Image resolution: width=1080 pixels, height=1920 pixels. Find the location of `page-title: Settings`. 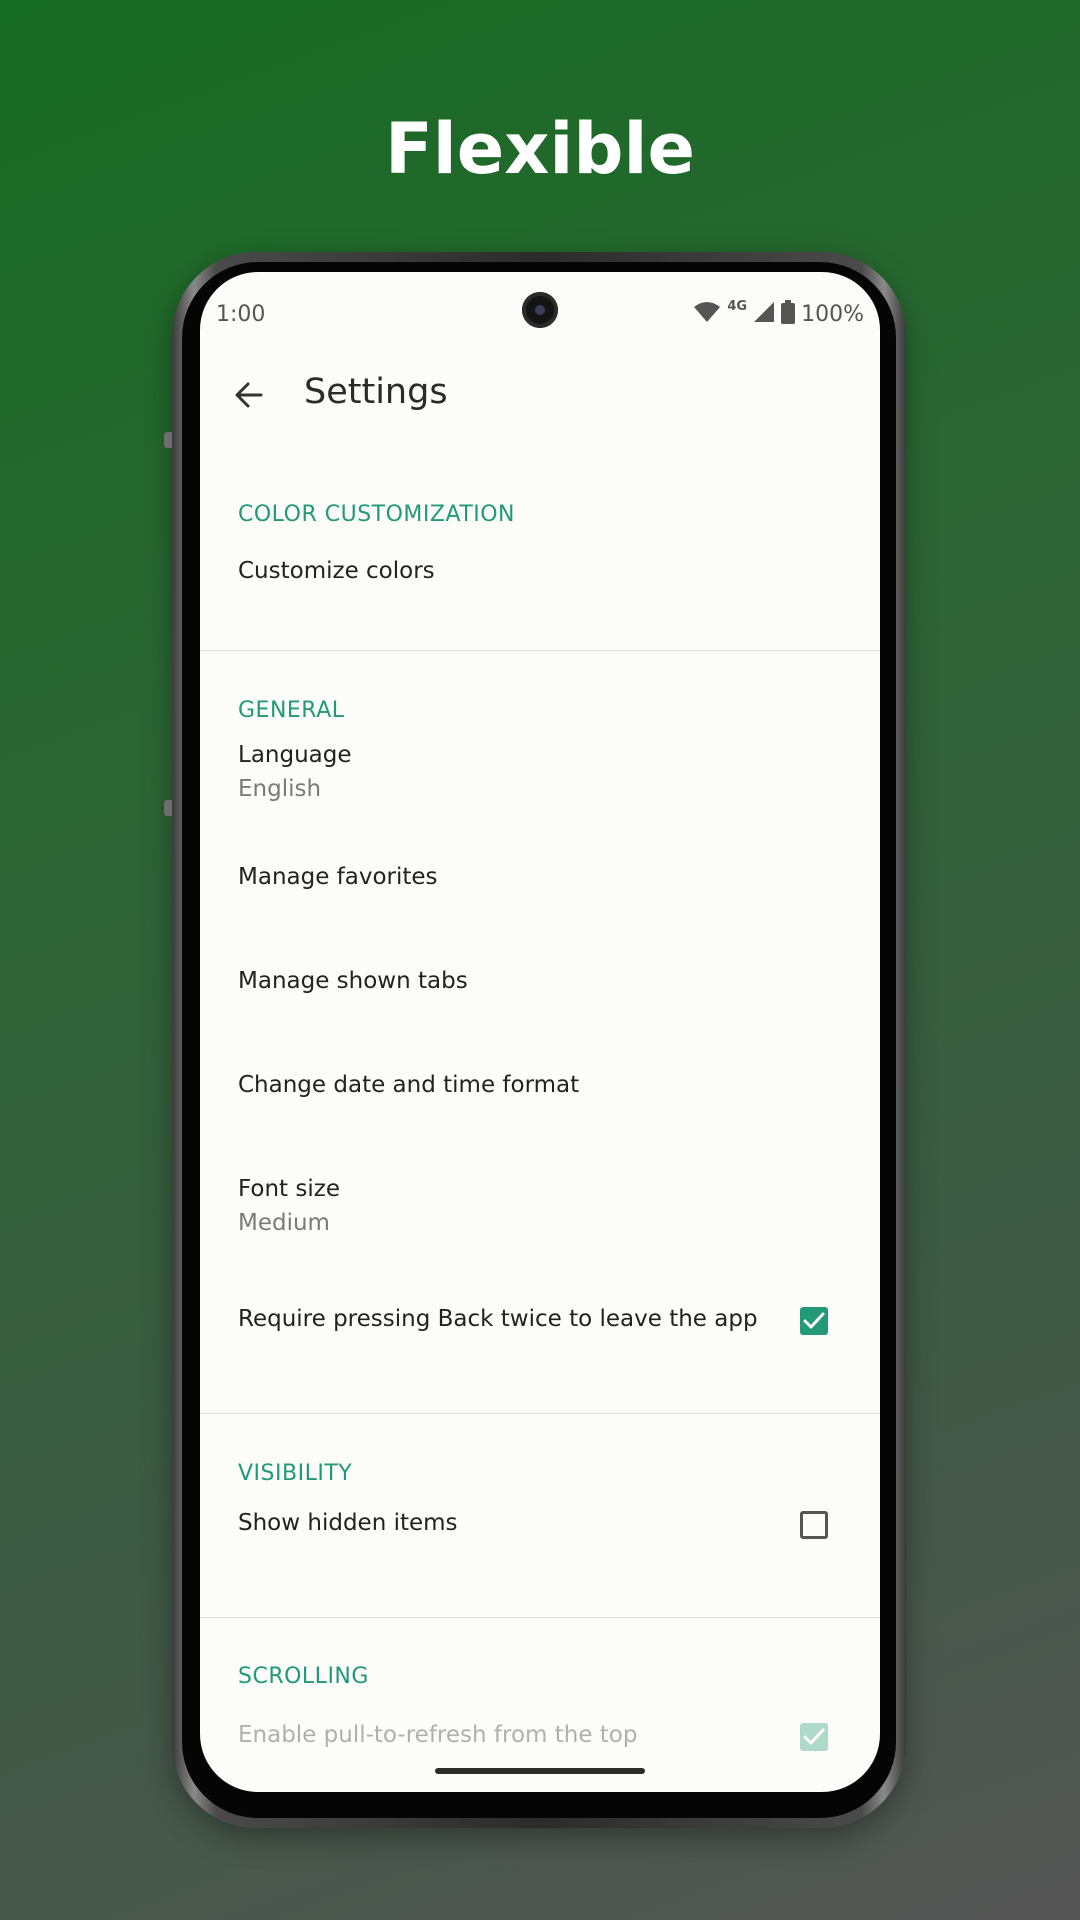

page-title: Settings is located at coordinates (376, 392).